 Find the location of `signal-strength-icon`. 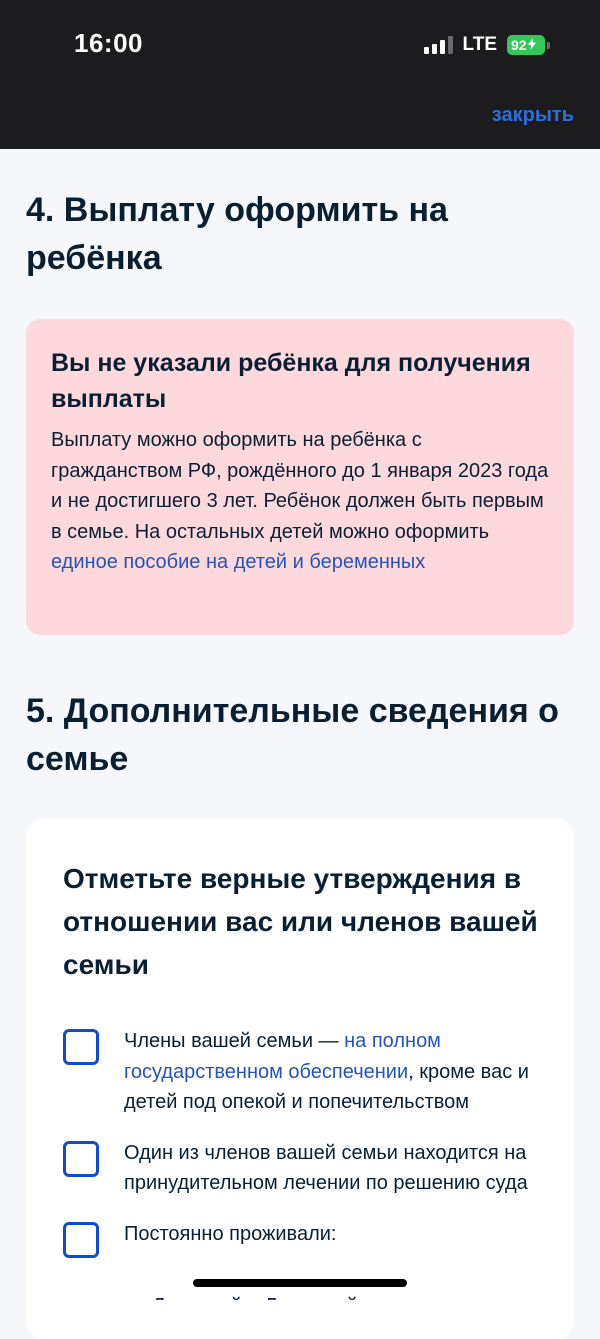

signal-strength-icon is located at coordinates (438, 45).